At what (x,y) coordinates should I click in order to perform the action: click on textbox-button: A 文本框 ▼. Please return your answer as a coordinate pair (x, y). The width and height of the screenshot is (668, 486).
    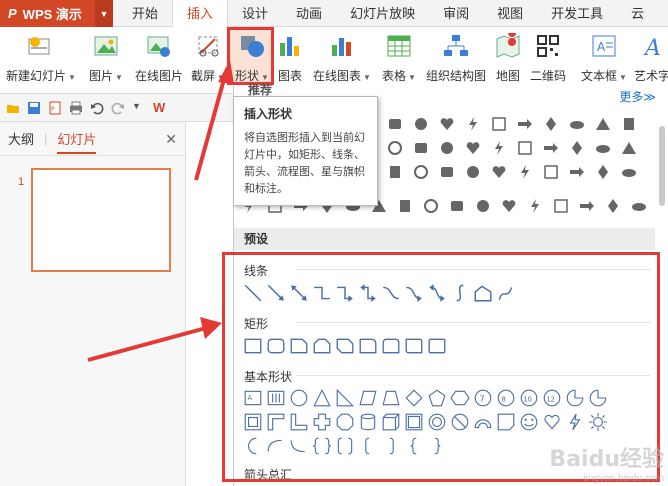
    Looking at the image, I should click on (604, 61).